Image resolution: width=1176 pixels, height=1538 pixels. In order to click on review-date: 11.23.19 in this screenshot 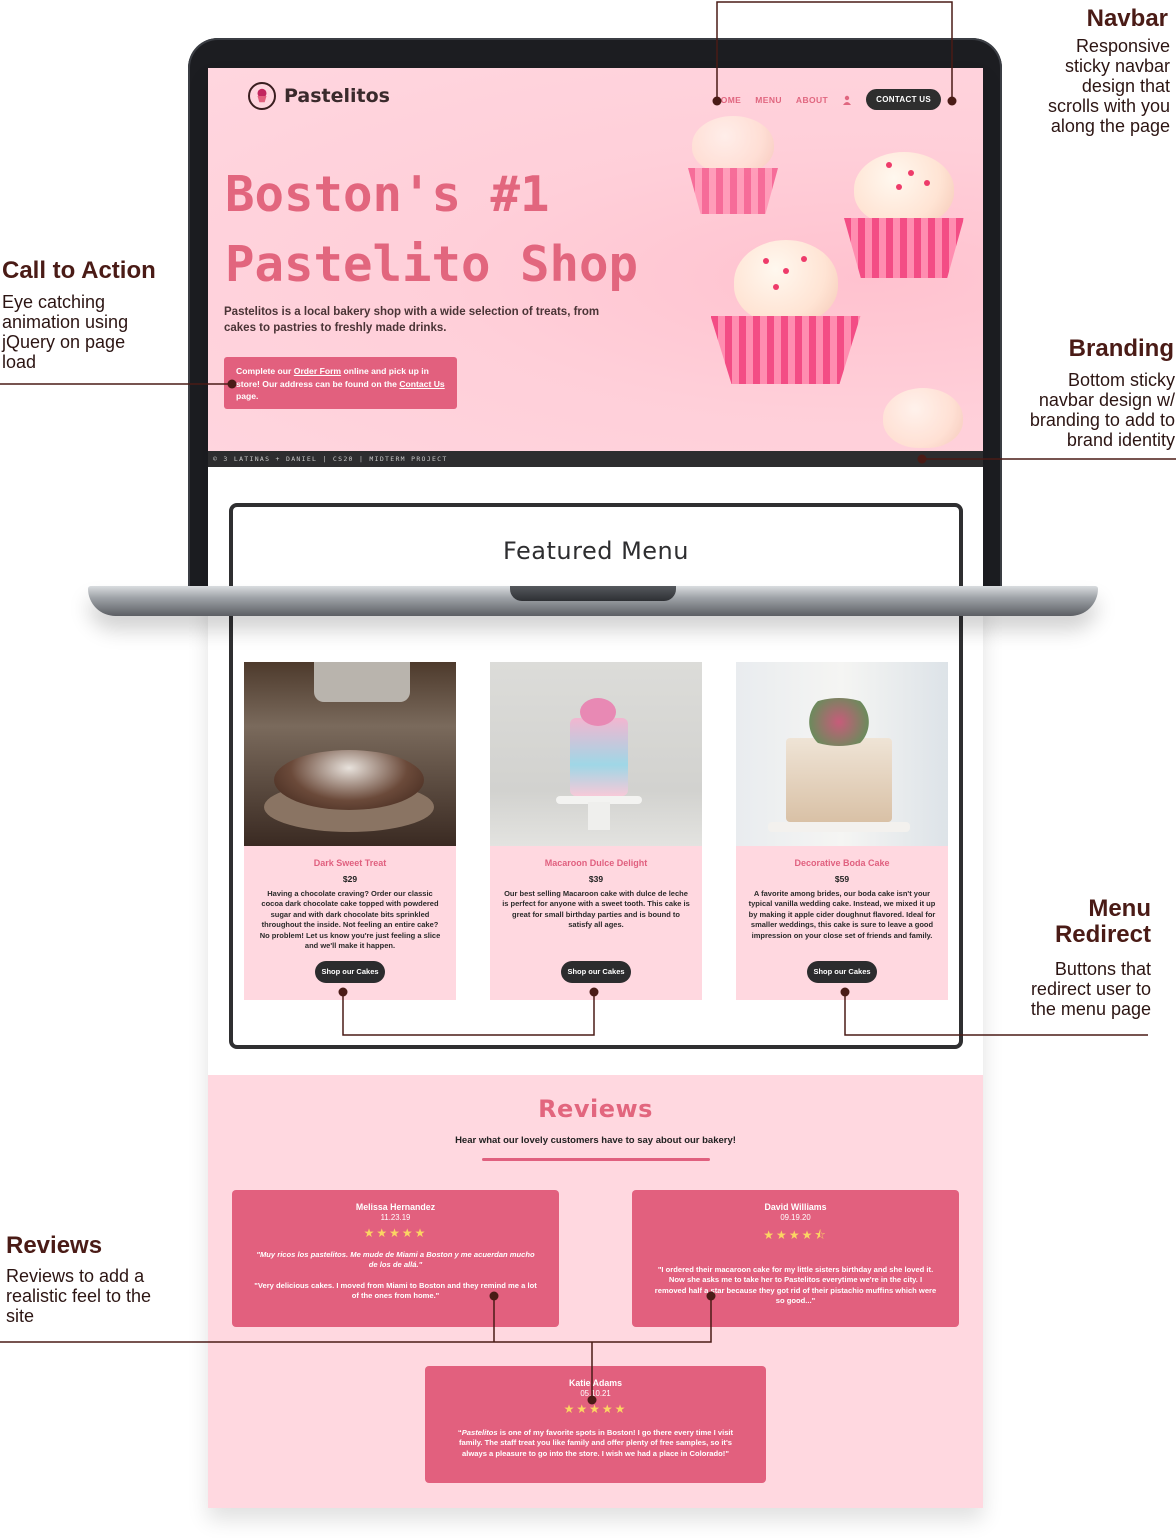, I will do `click(395, 1217)`.